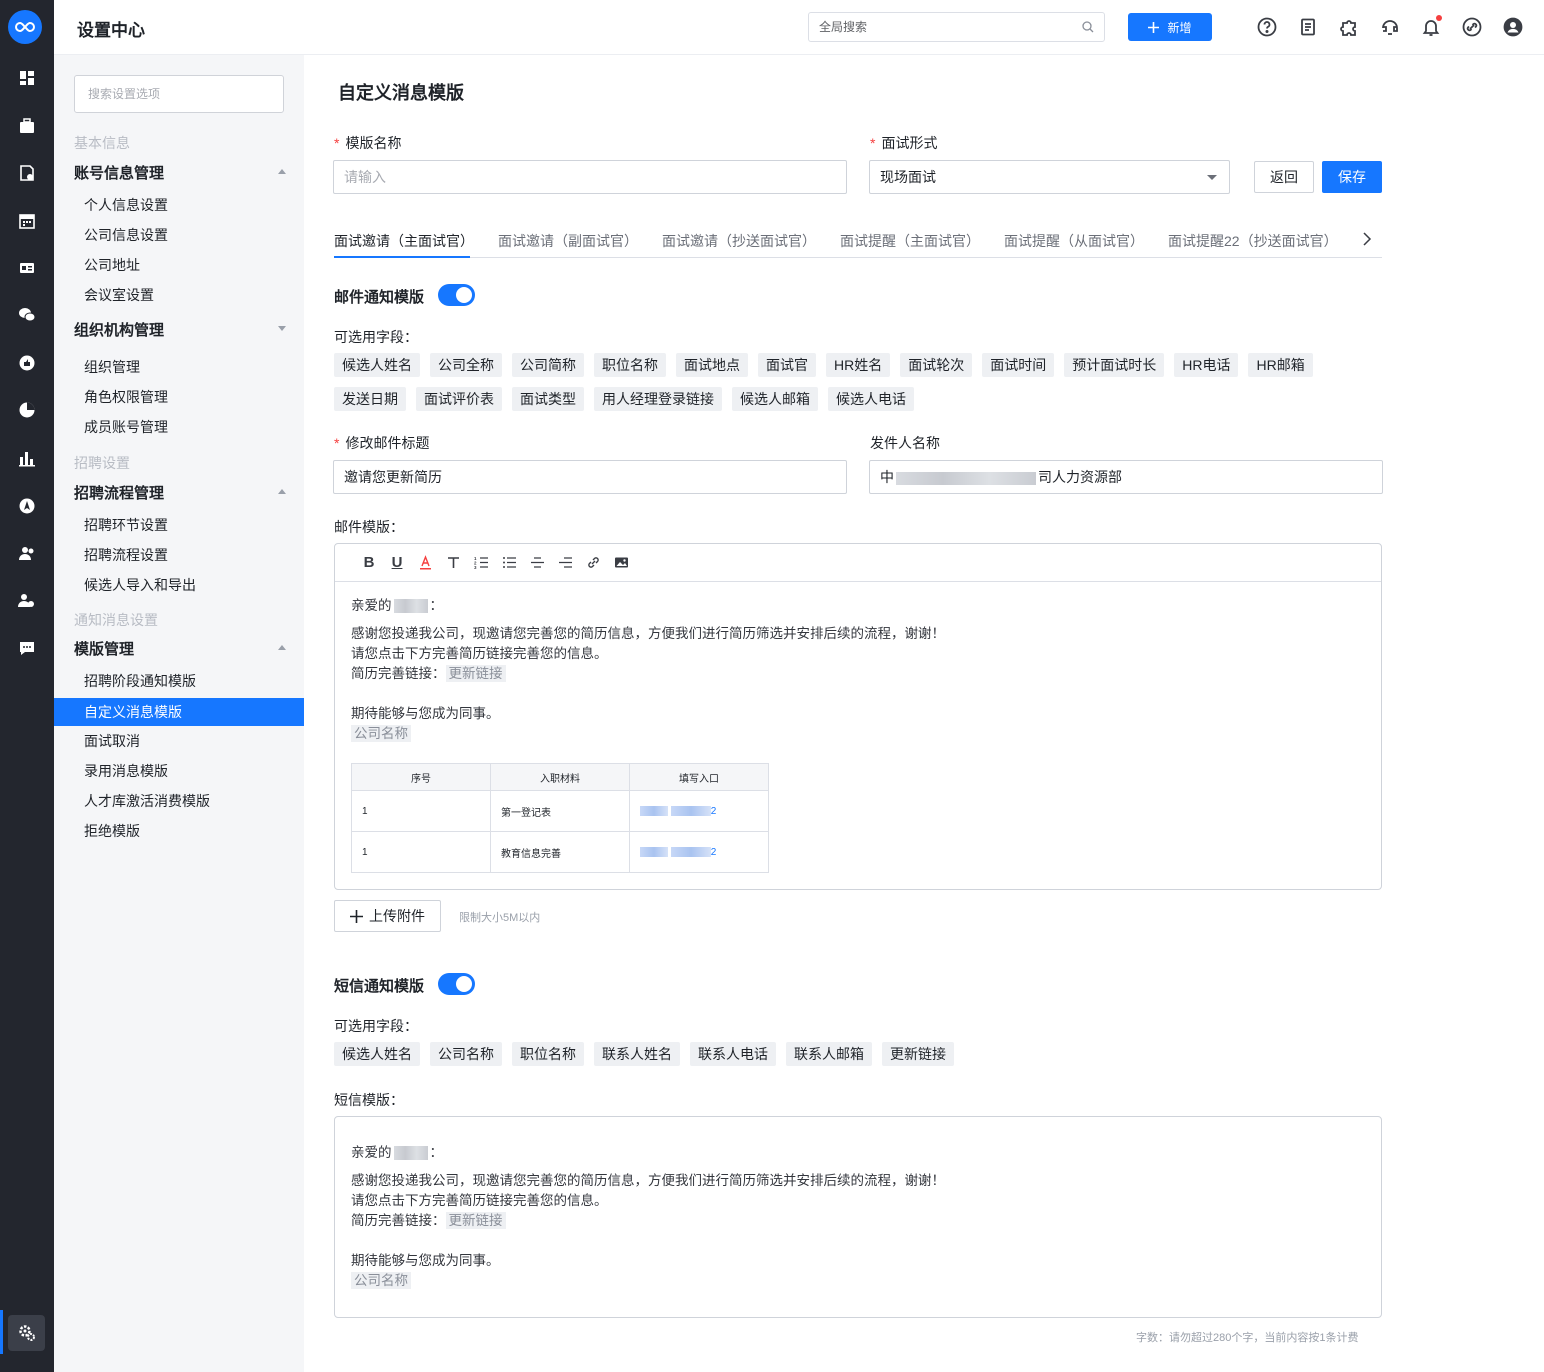  I want to click on field-chip: 联系人电话, so click(733, 1054).